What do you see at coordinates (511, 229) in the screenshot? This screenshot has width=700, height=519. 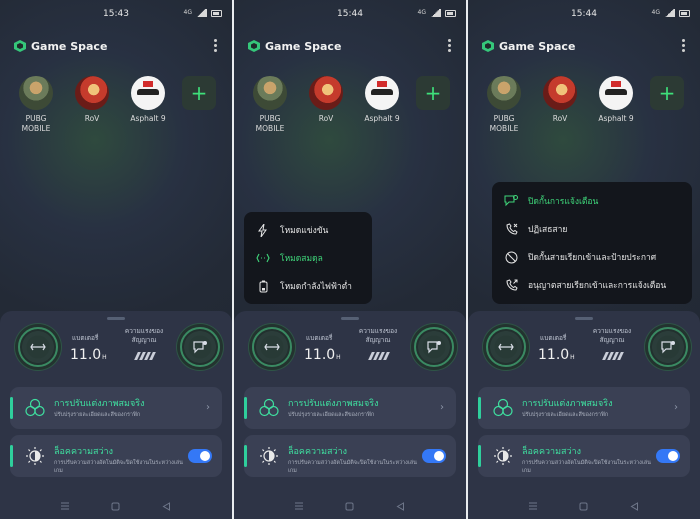 I see `reject-call-icon` at bounding box center [511, 229].